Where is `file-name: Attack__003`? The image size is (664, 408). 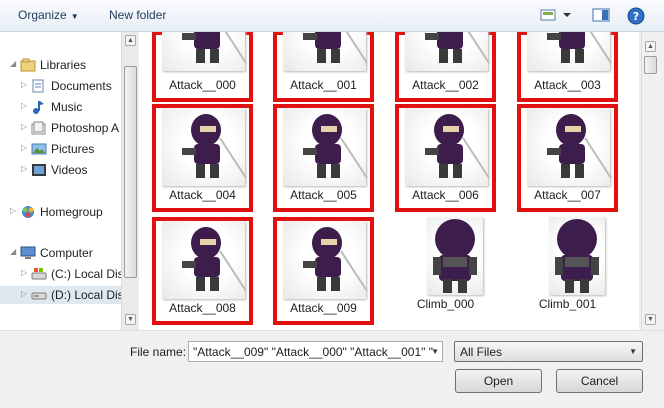 file-name: Attack__003 is located at coordinates (567, 85).